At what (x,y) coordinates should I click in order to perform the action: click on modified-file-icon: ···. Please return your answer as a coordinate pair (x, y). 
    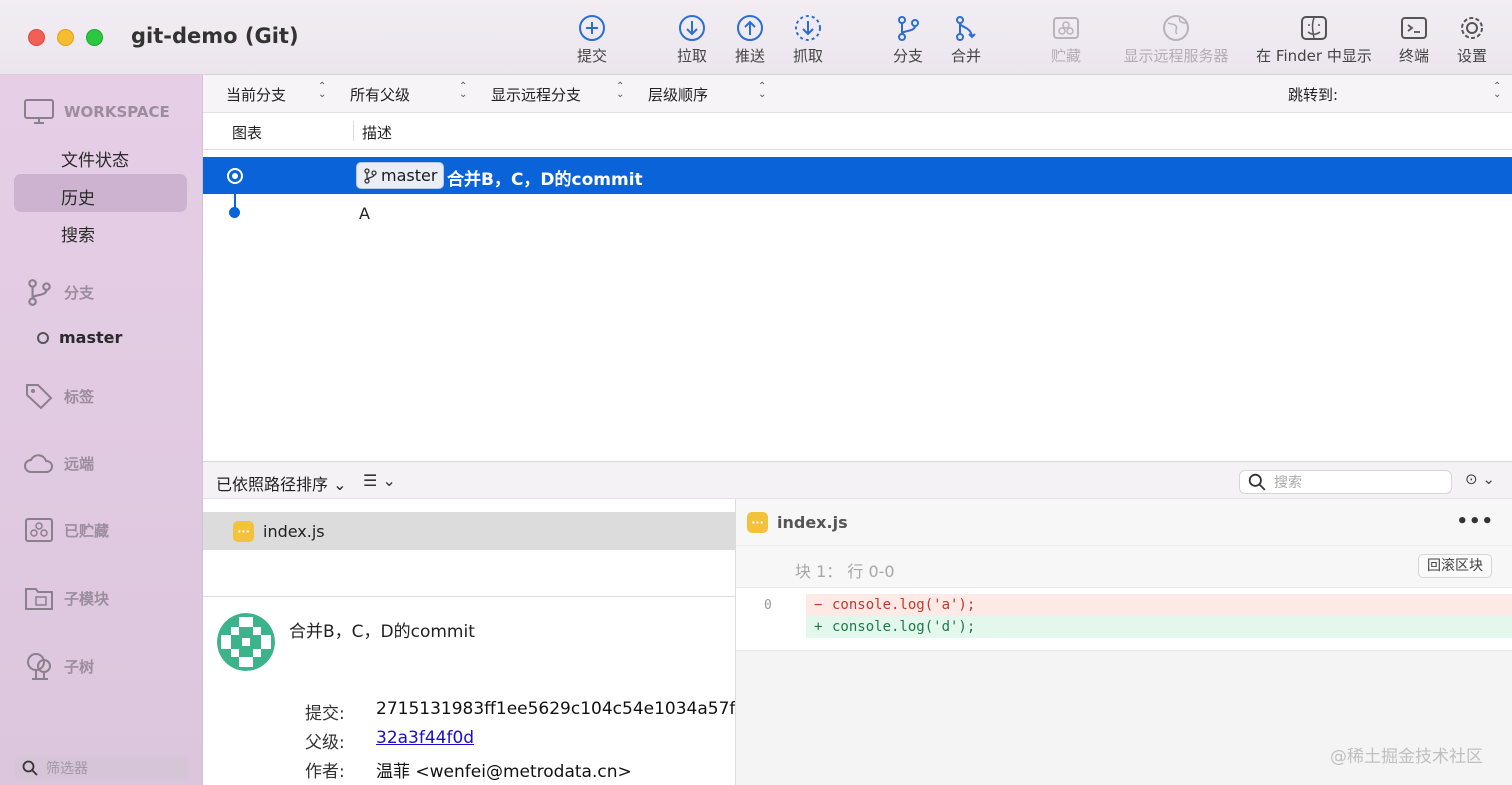
    Looking at the image, I should click on (757, 522).